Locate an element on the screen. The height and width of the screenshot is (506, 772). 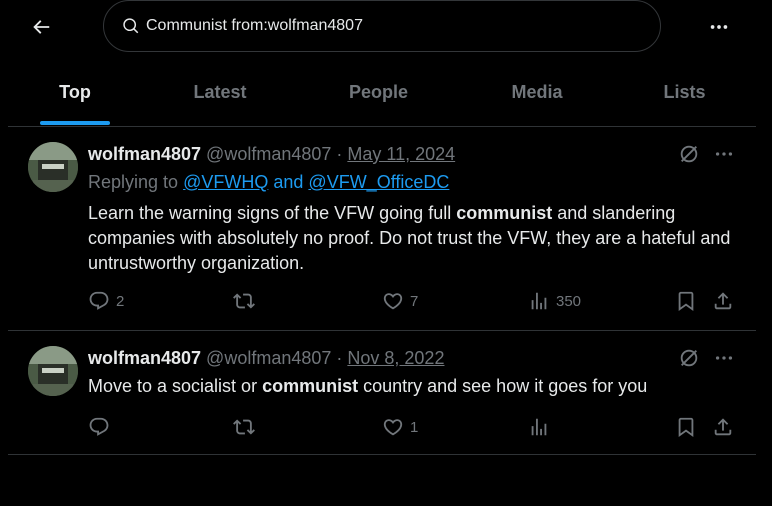
views-button is located at coordinates (542, 427).